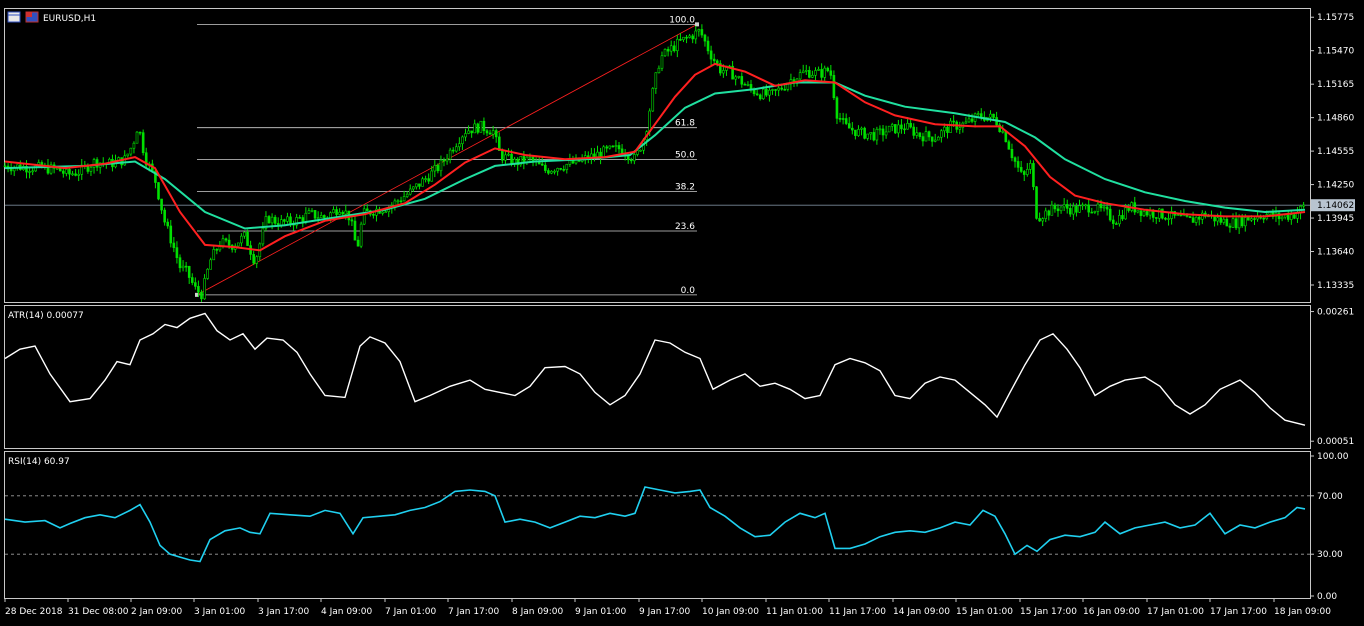  What do you see at coordinates (601, 612) in the screenshot?
I see `time-tick-label-9: 9 Jan 01:00` at bounding box center [601, 612].